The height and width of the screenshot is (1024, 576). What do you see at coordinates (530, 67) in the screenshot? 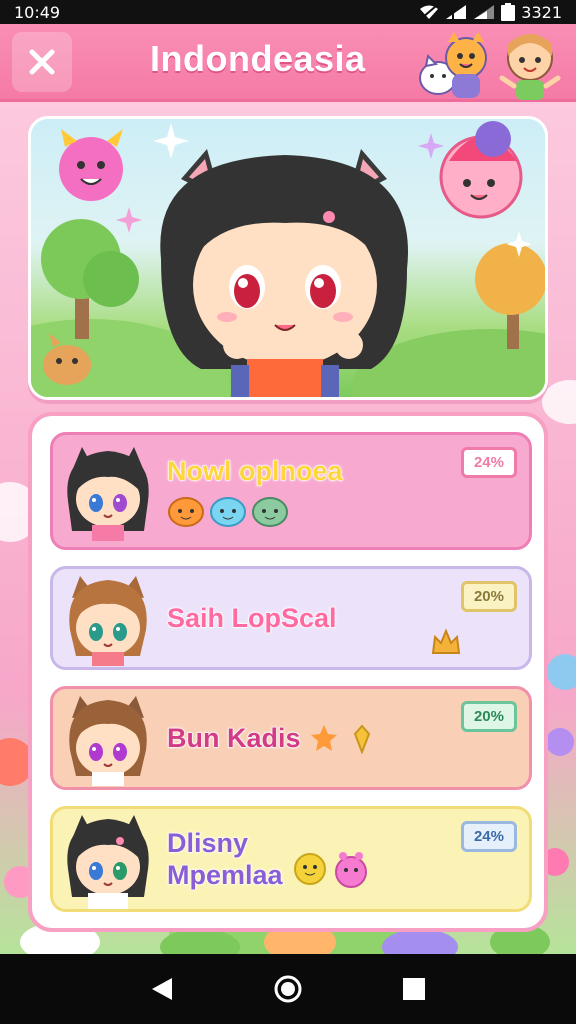
I see `mascot-girl-icon` at bounding box center [530, 67].